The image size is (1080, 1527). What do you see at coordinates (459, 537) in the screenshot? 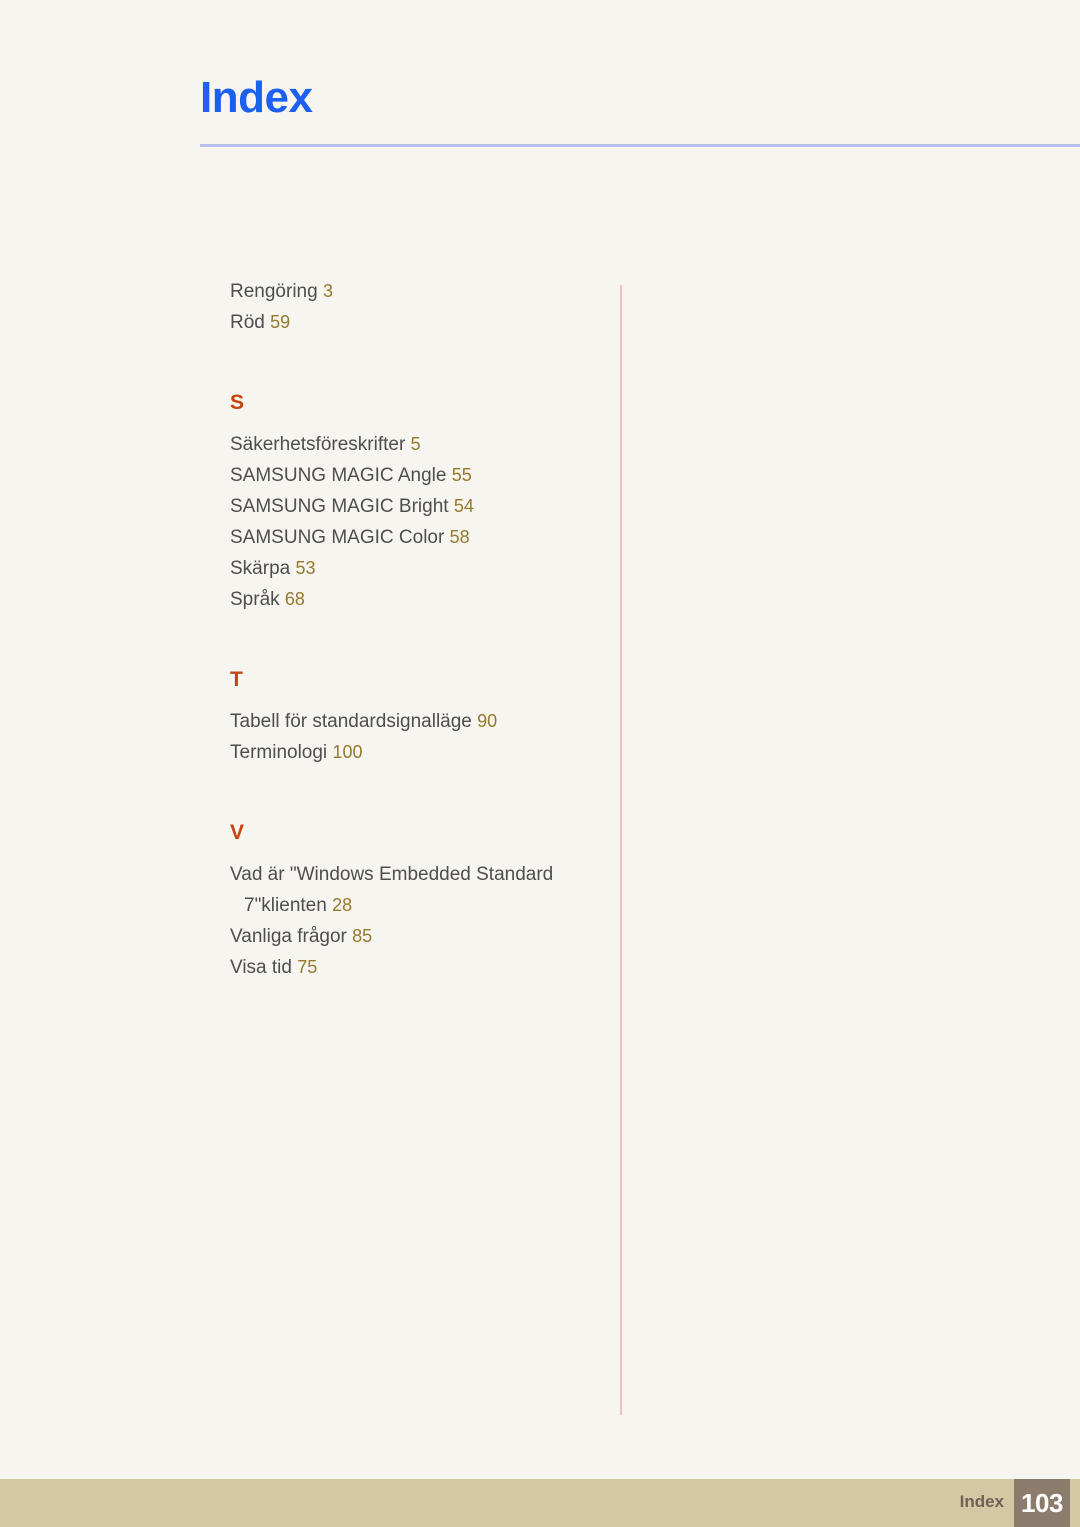
I see `index-entry-page-number: 58` at bounding box center [459, 537].